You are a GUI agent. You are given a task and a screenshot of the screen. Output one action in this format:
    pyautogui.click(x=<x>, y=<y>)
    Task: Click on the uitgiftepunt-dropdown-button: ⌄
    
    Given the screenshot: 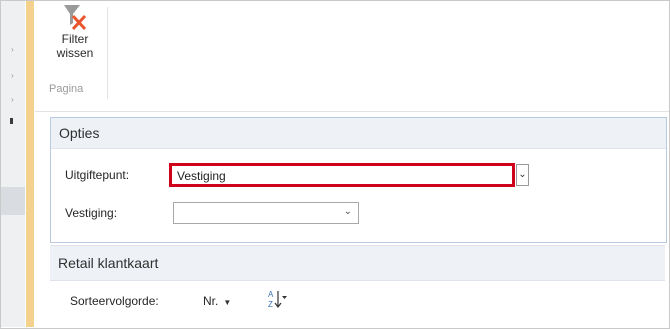 What is the action you would take?
    pyautogui.click(x=522, y=175)
    